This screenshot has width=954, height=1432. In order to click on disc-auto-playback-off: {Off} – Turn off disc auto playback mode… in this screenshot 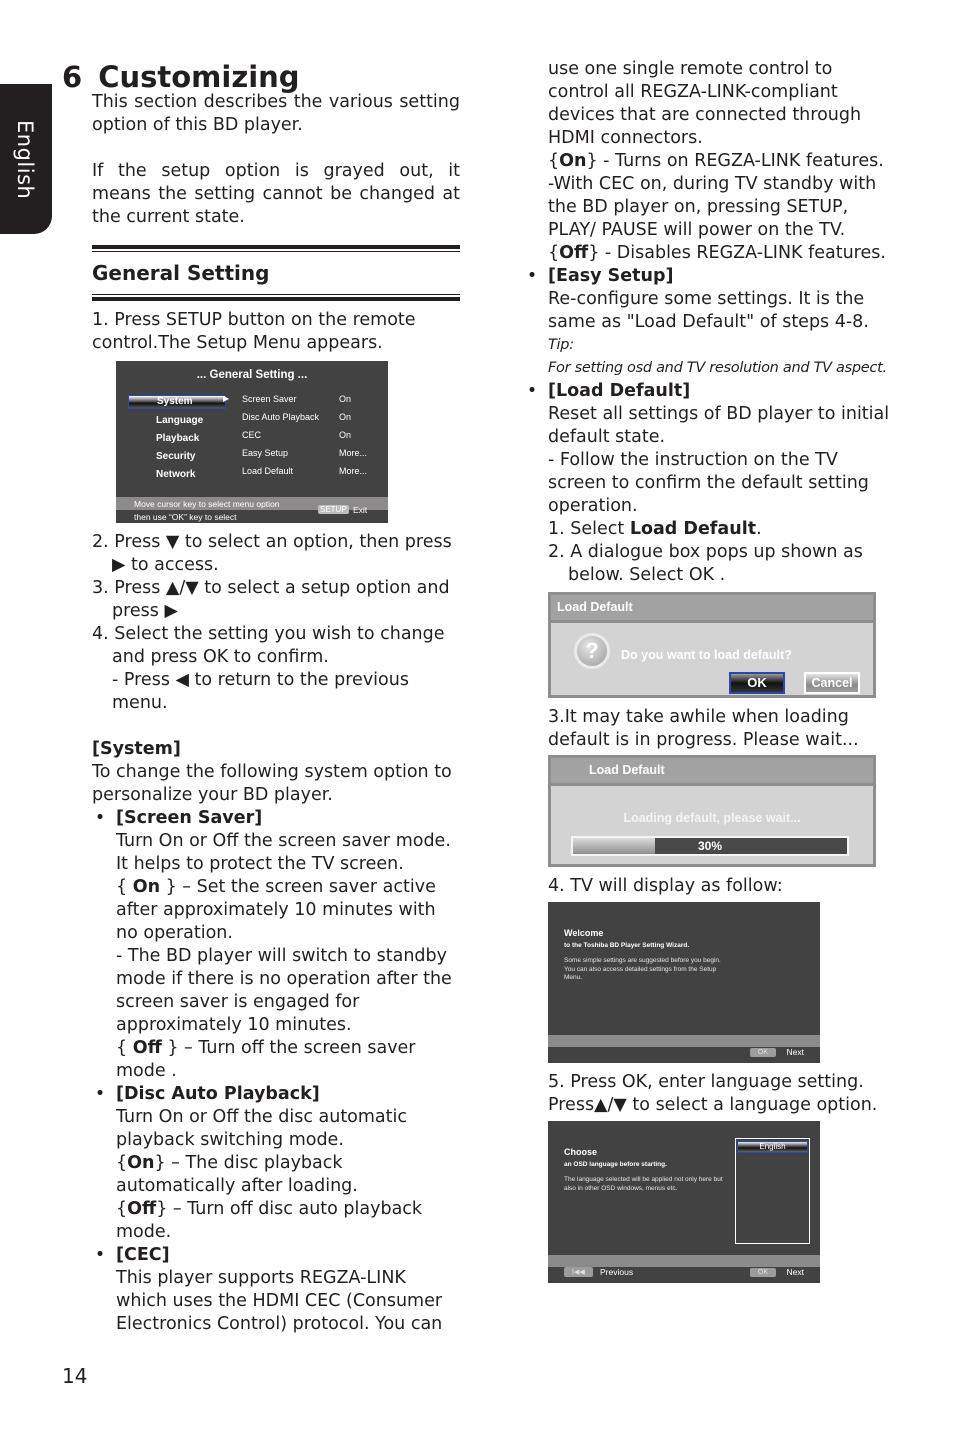, I will do `click(269, 1220)`.